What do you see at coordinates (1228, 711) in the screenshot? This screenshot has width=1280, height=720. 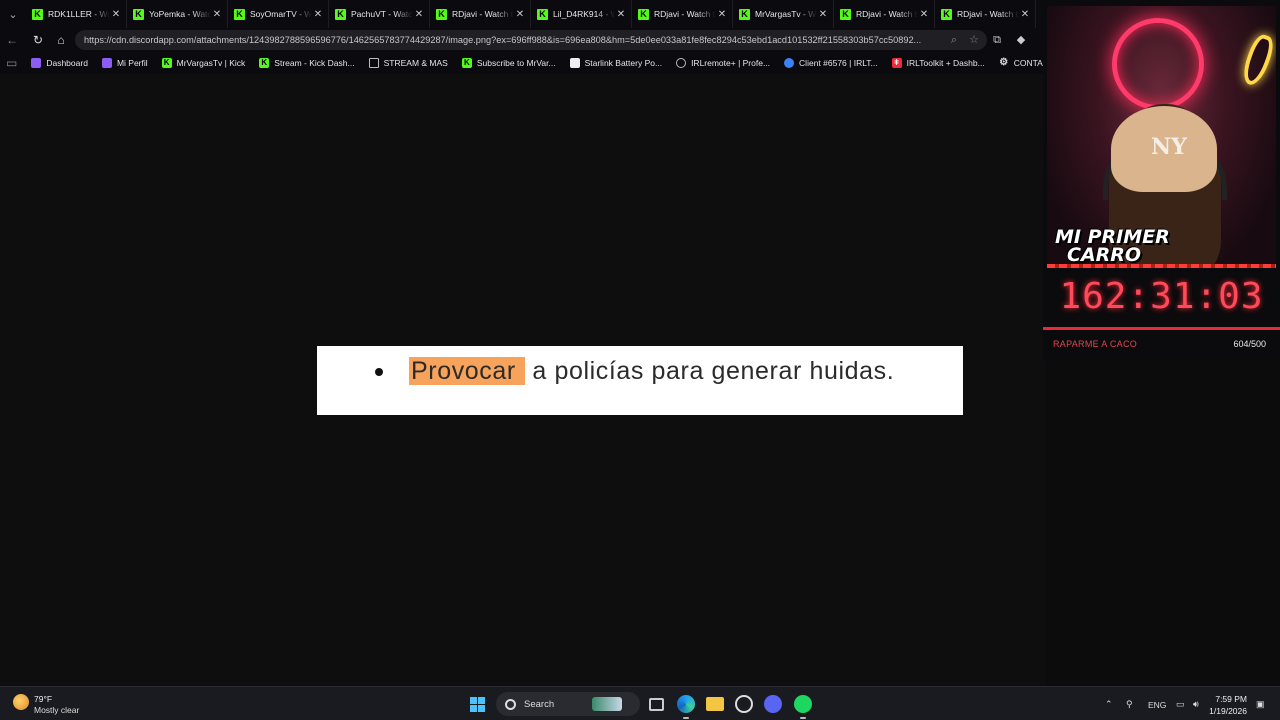 I see `clock-date: 1/19/2026` at bounding box center [1228, 711].